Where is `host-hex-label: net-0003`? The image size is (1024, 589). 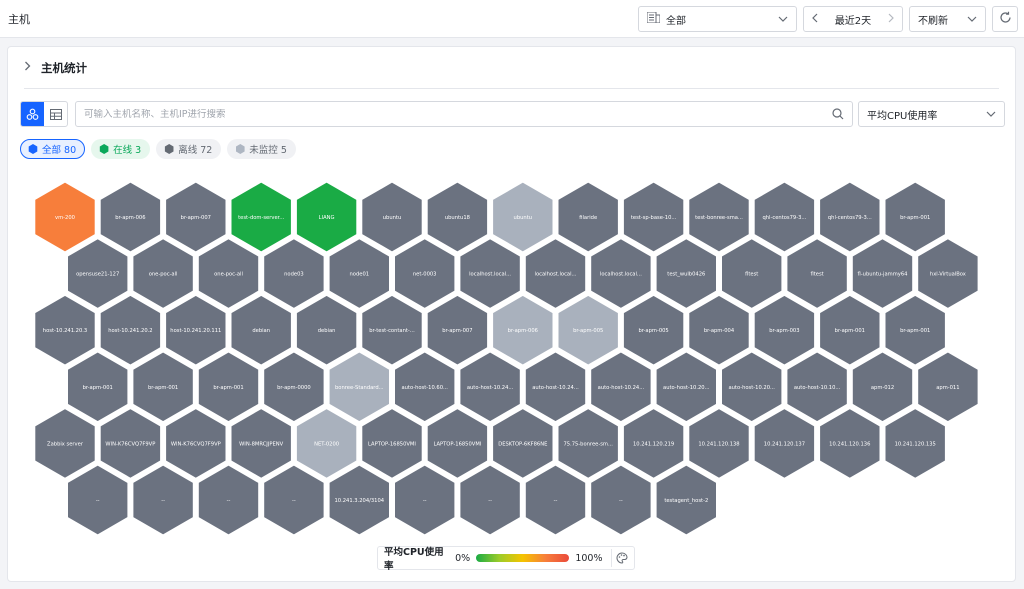
host-hex-label: net-0003 is located at coordinates (425, 275).